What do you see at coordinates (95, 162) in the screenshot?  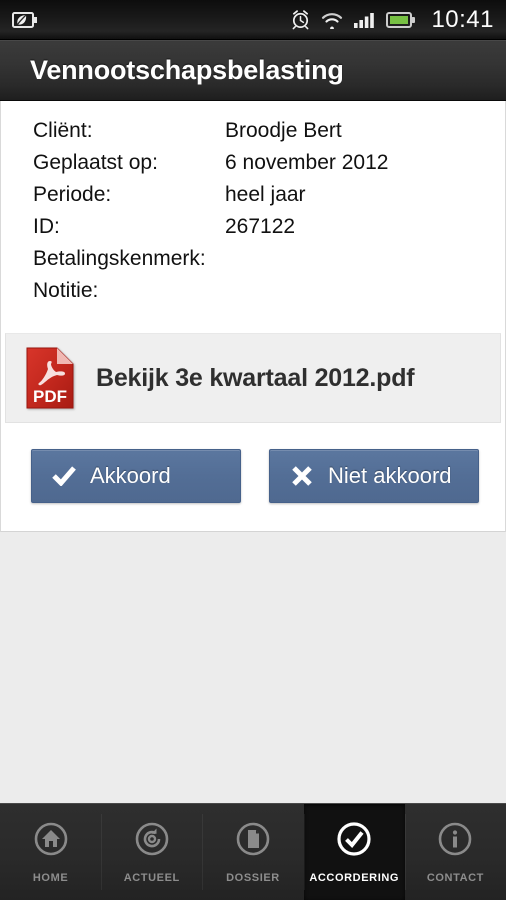 I see `detail-label: Geplaatst op:` at bounding box center [95, 162].